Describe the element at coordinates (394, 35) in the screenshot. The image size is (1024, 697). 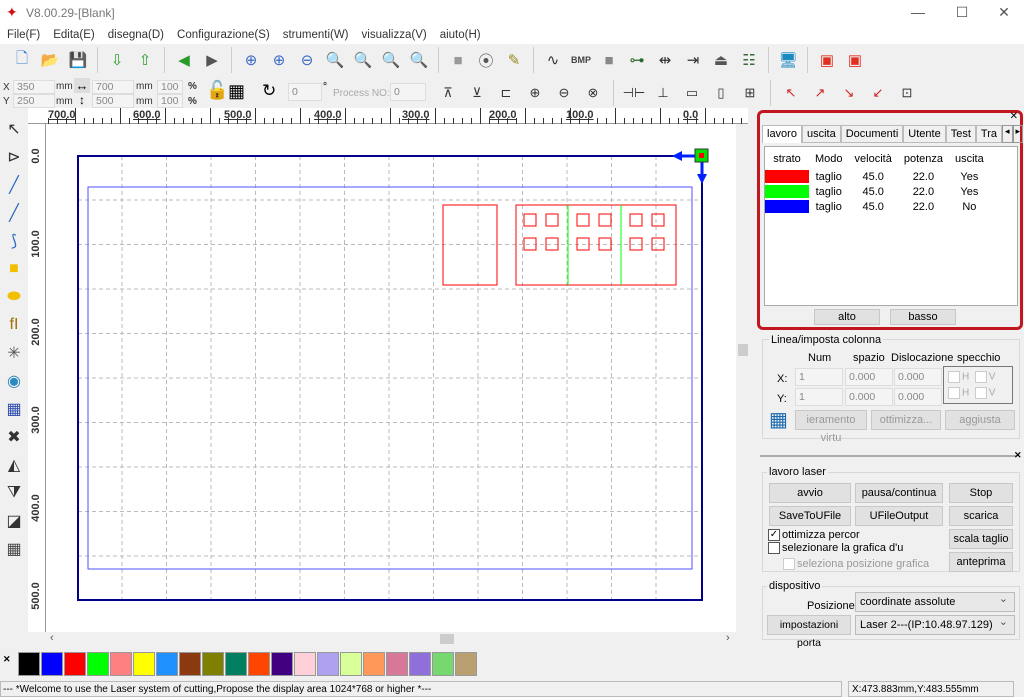
I see `menu-item: visualizza(V)` at that location.